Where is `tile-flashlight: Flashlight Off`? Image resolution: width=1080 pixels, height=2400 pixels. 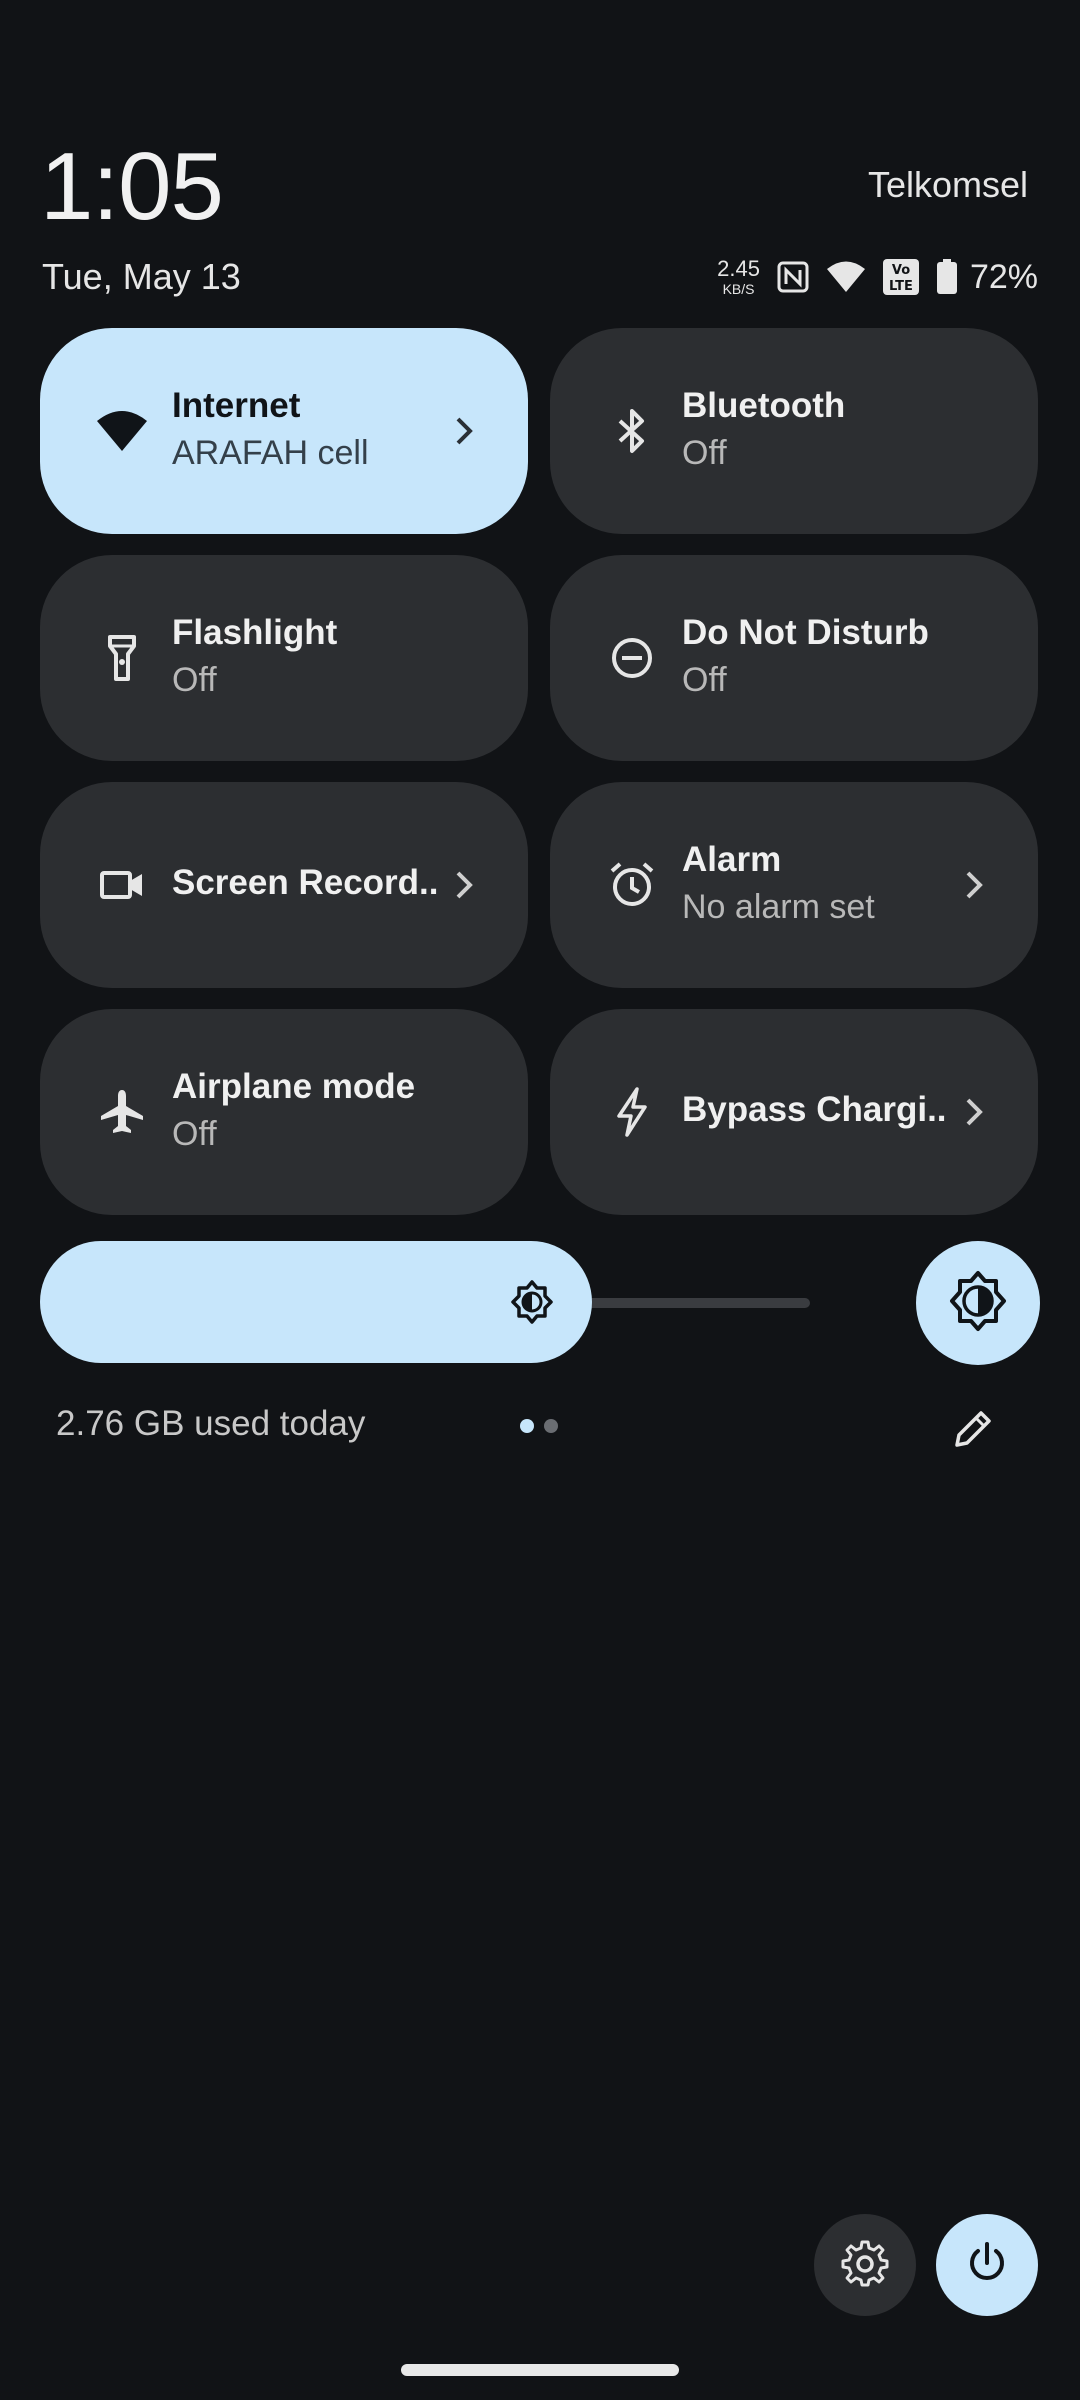
tile-flashlight: Flashlight Off is located at coordinates (284, 658).